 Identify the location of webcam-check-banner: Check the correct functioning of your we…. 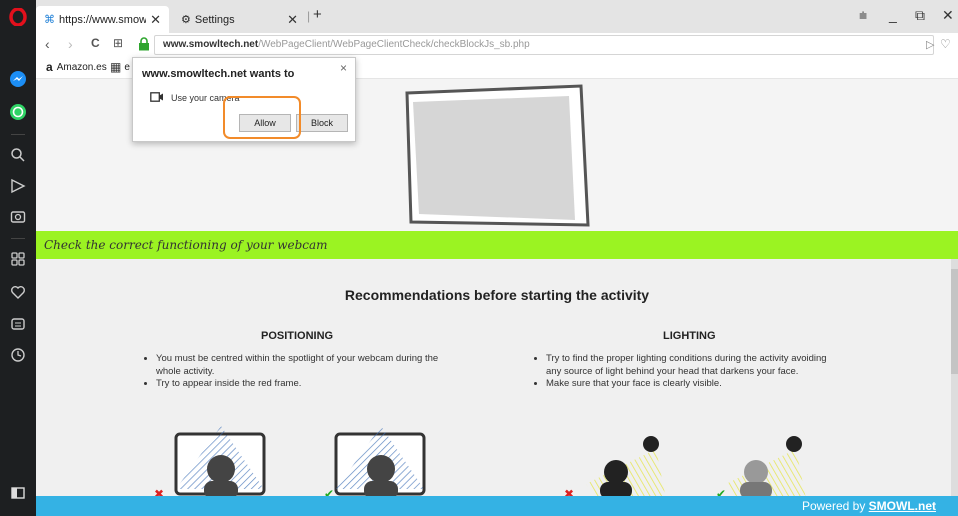
(497, 245).